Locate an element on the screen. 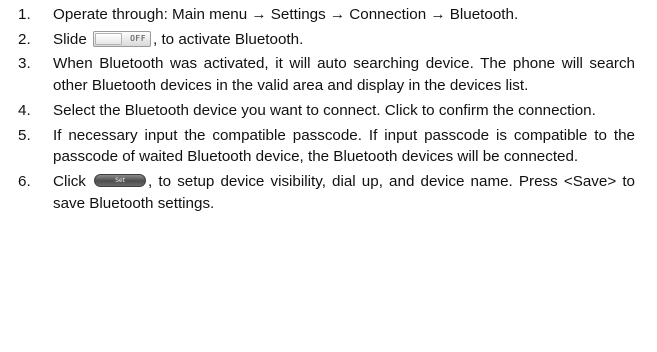 This screenshot has height=352, width=657. set-button-label: Set is located at coordinates (120, 180).